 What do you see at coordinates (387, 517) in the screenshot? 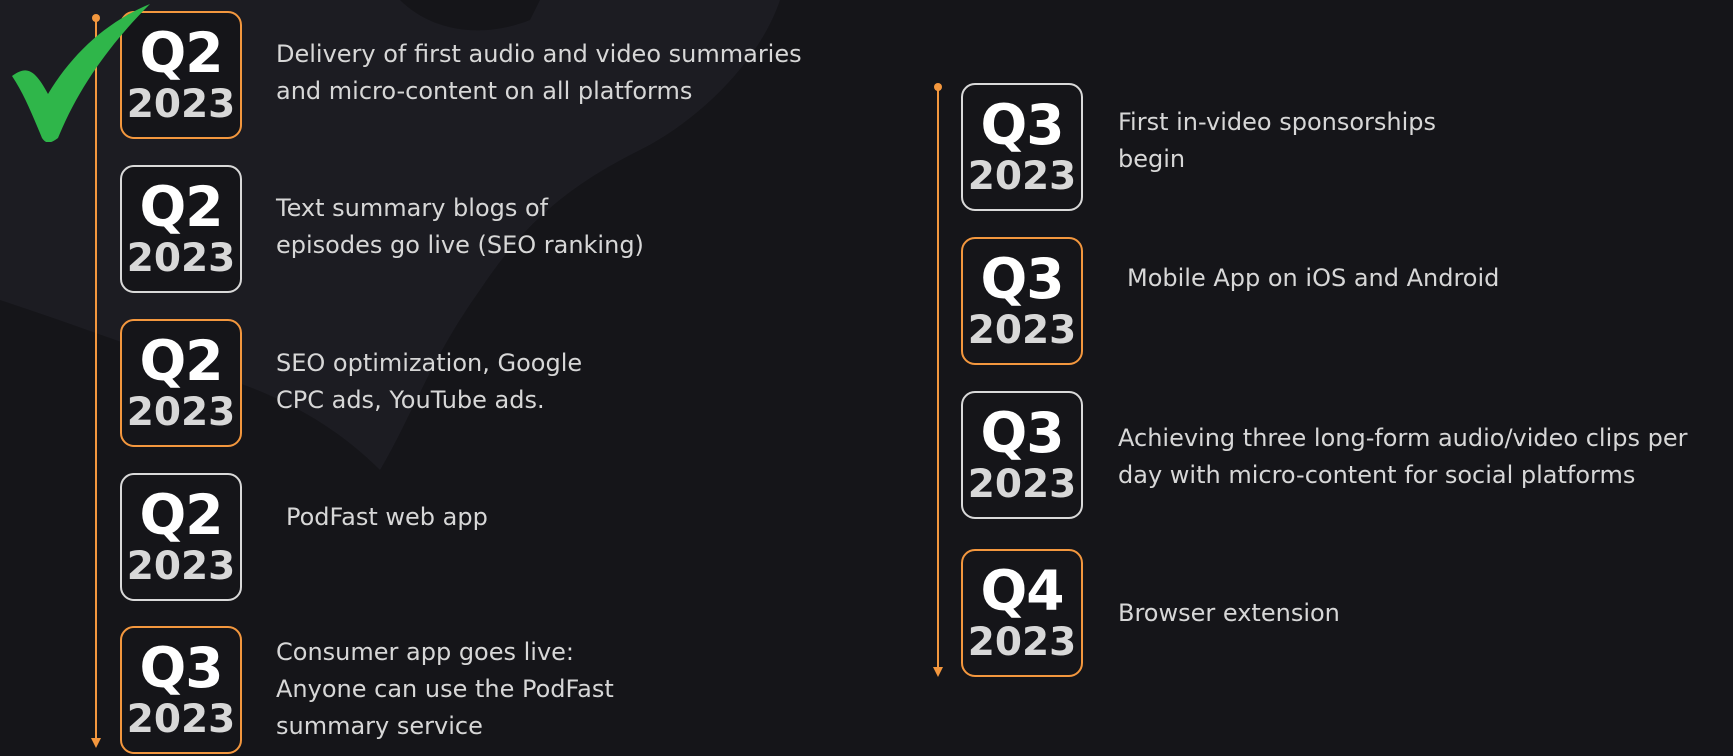
I see `milestone-description: PodFast web app` at bounding box center [387, 517].